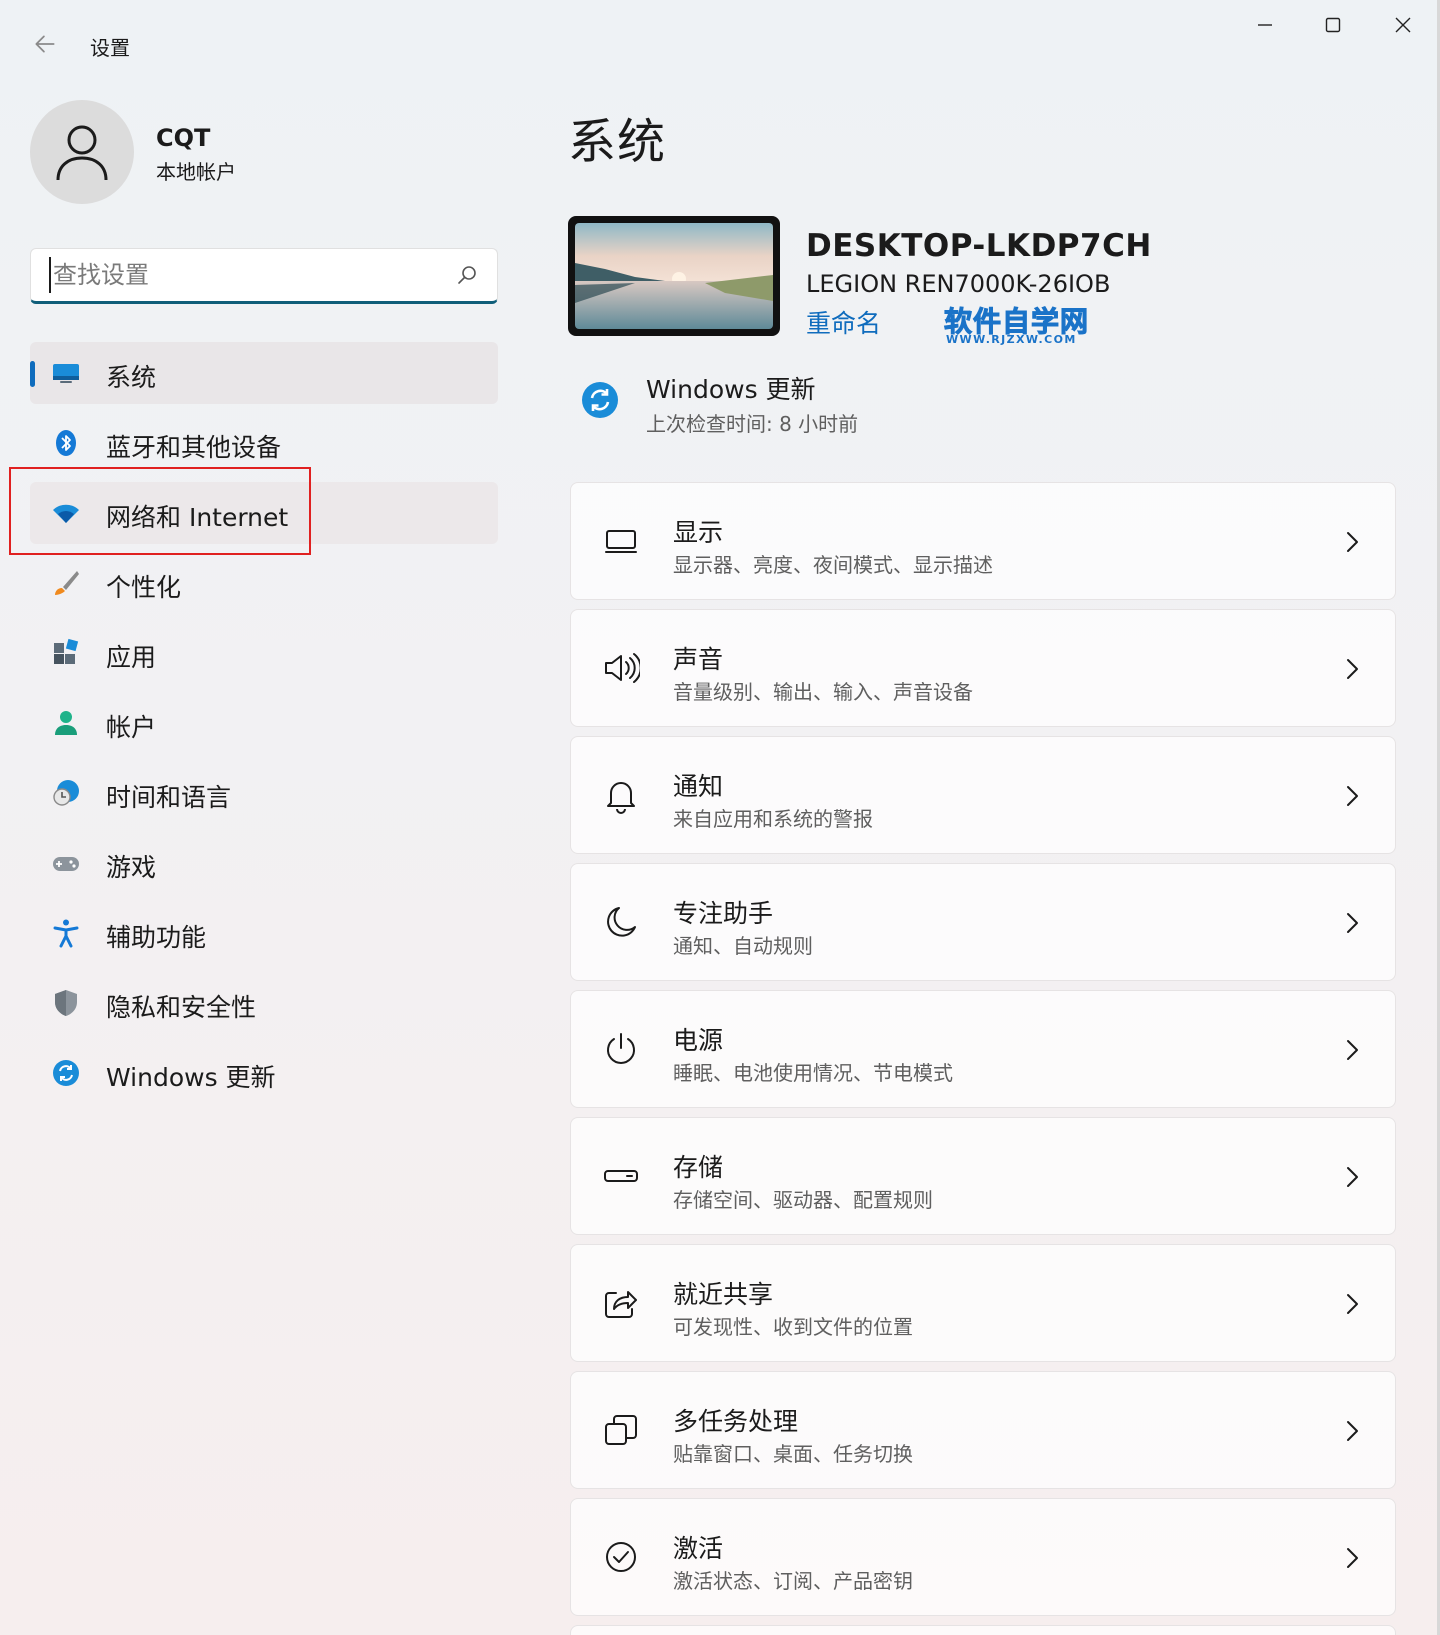 This screenshot has width=1440, height=1635. What do you see at coordinates (66, 653) in the screenshot?
I see `apps-icon` at bounding box center [66, 653].